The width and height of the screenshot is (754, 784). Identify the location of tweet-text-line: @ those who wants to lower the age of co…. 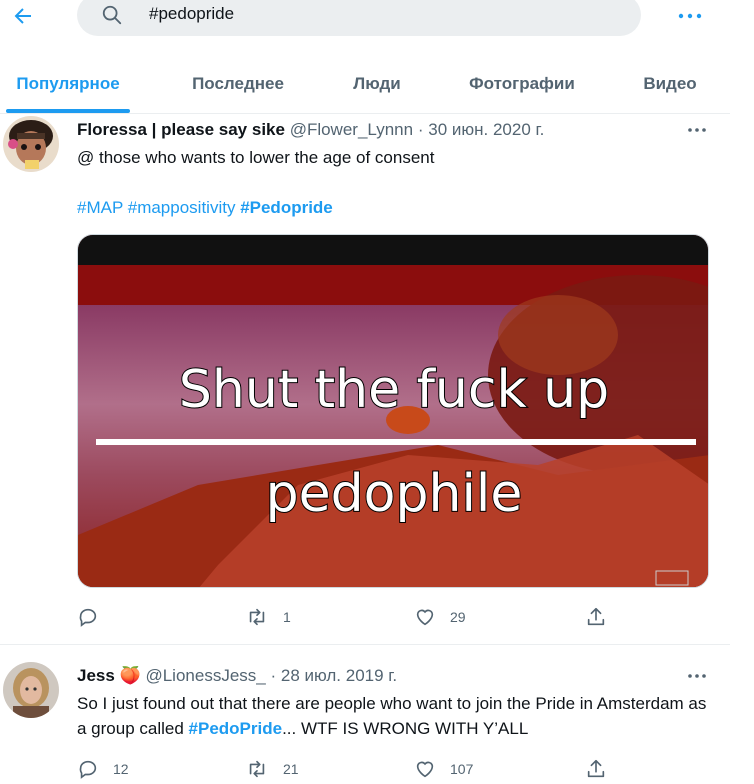
(256, 157).